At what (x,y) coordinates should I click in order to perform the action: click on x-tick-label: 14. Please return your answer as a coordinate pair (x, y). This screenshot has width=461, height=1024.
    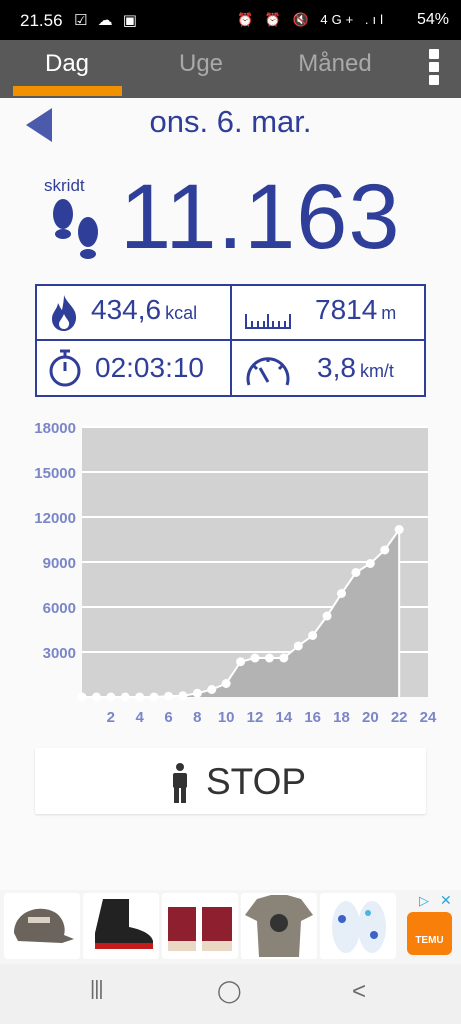
    Looking at the image, I should click on (283, 717).